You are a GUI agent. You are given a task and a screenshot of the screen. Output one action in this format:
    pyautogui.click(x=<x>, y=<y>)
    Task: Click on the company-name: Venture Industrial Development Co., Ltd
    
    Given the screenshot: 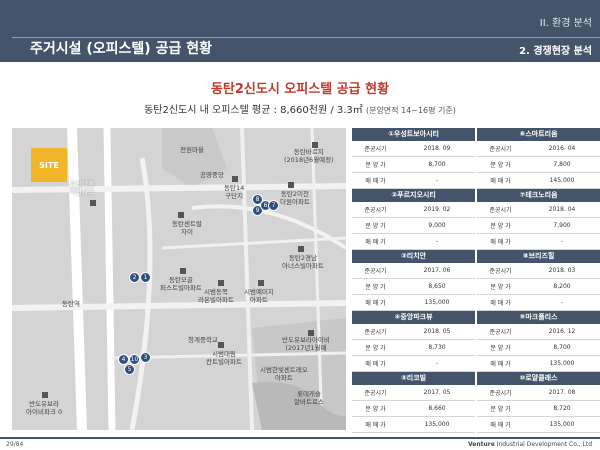 What is the action you would take?
    pyautogui.click(x=530, y=444)
    